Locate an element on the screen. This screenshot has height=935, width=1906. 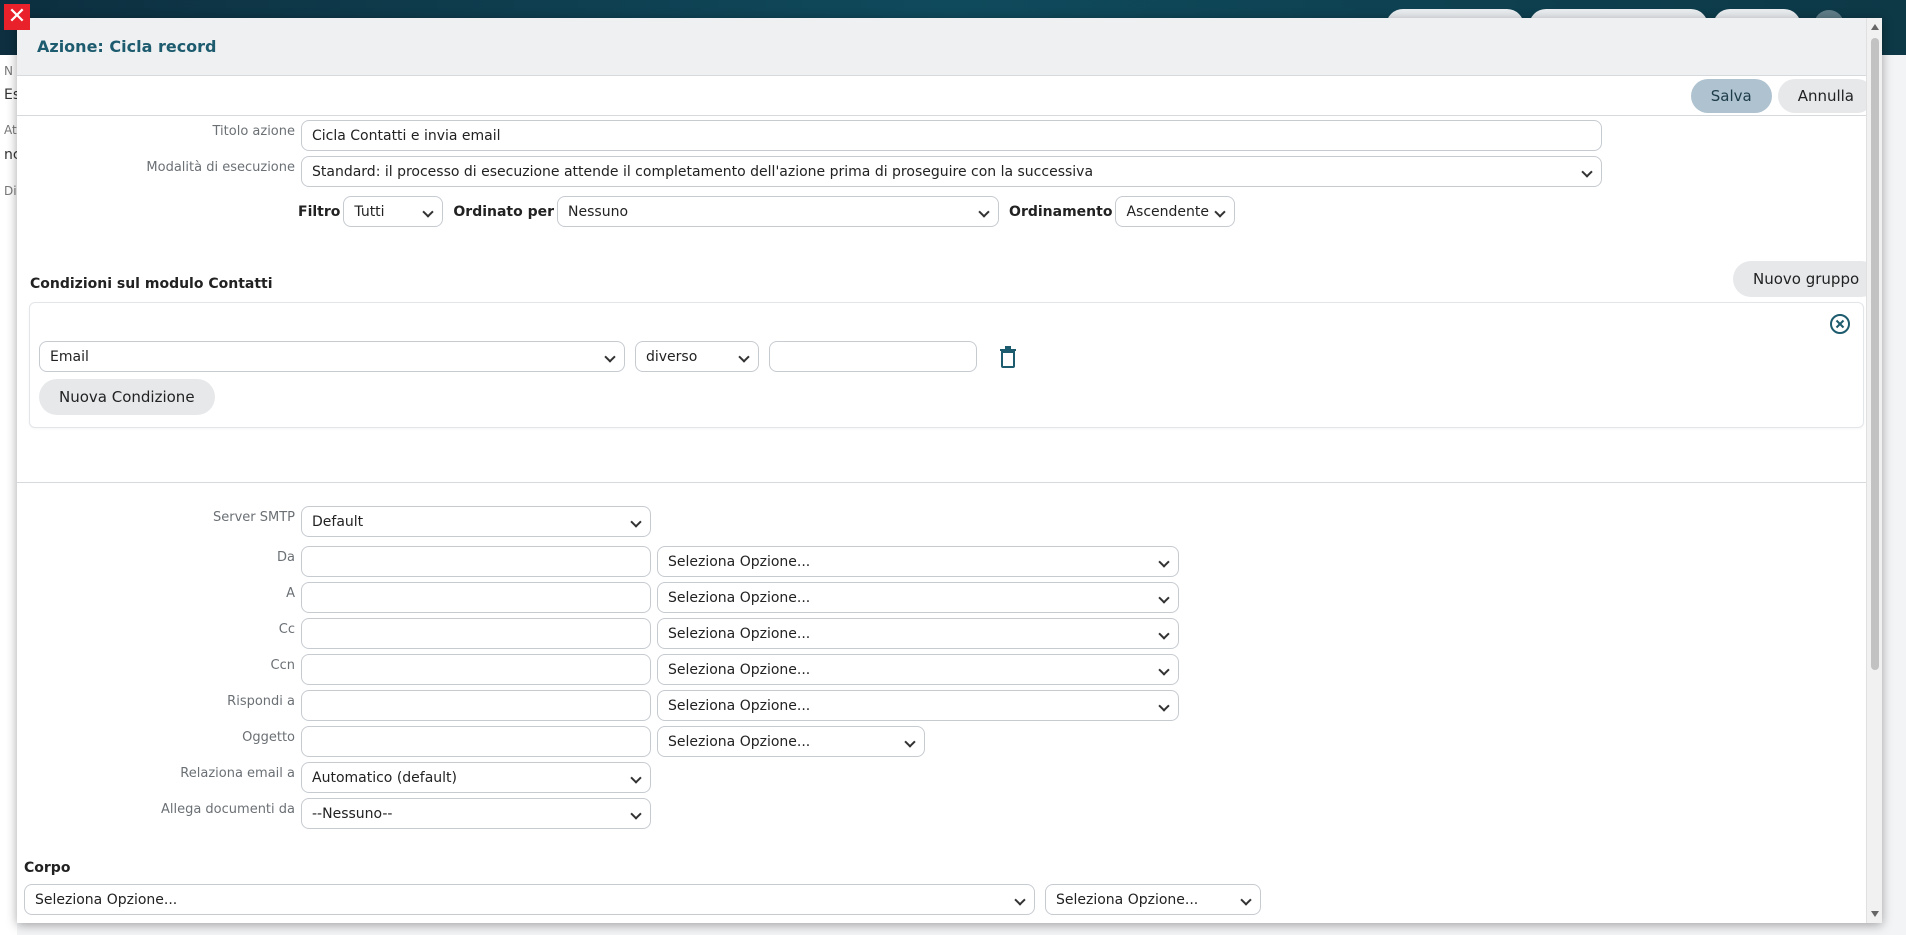
order-by-select: Nessuno is located at coordinates (778, 211).